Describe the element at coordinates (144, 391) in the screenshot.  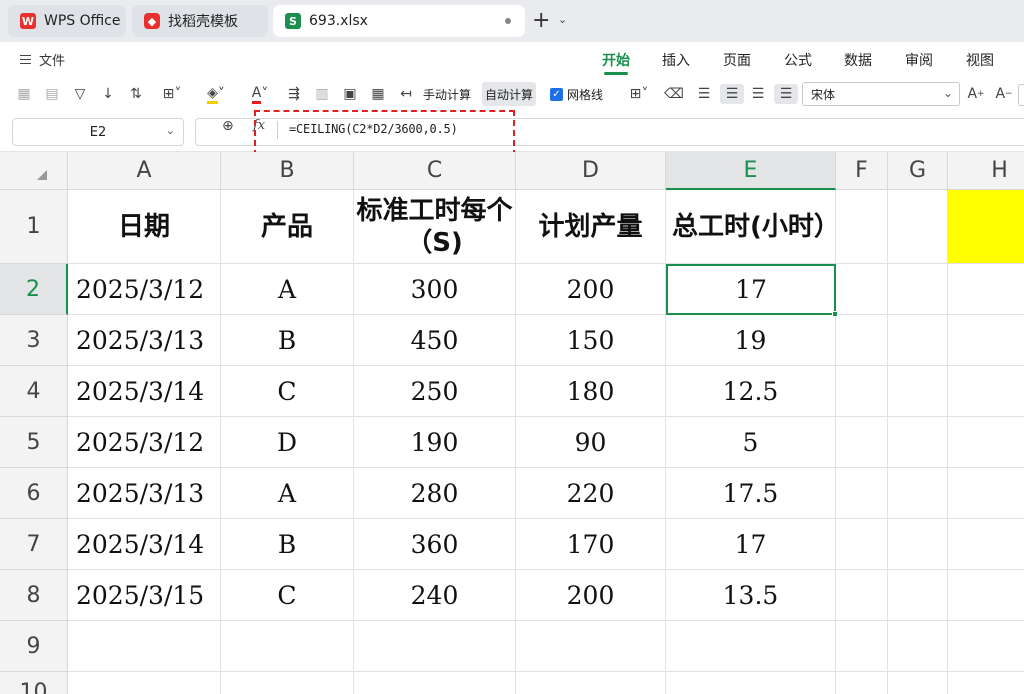
I see `cell-a4: 2025/3/14` at that location.